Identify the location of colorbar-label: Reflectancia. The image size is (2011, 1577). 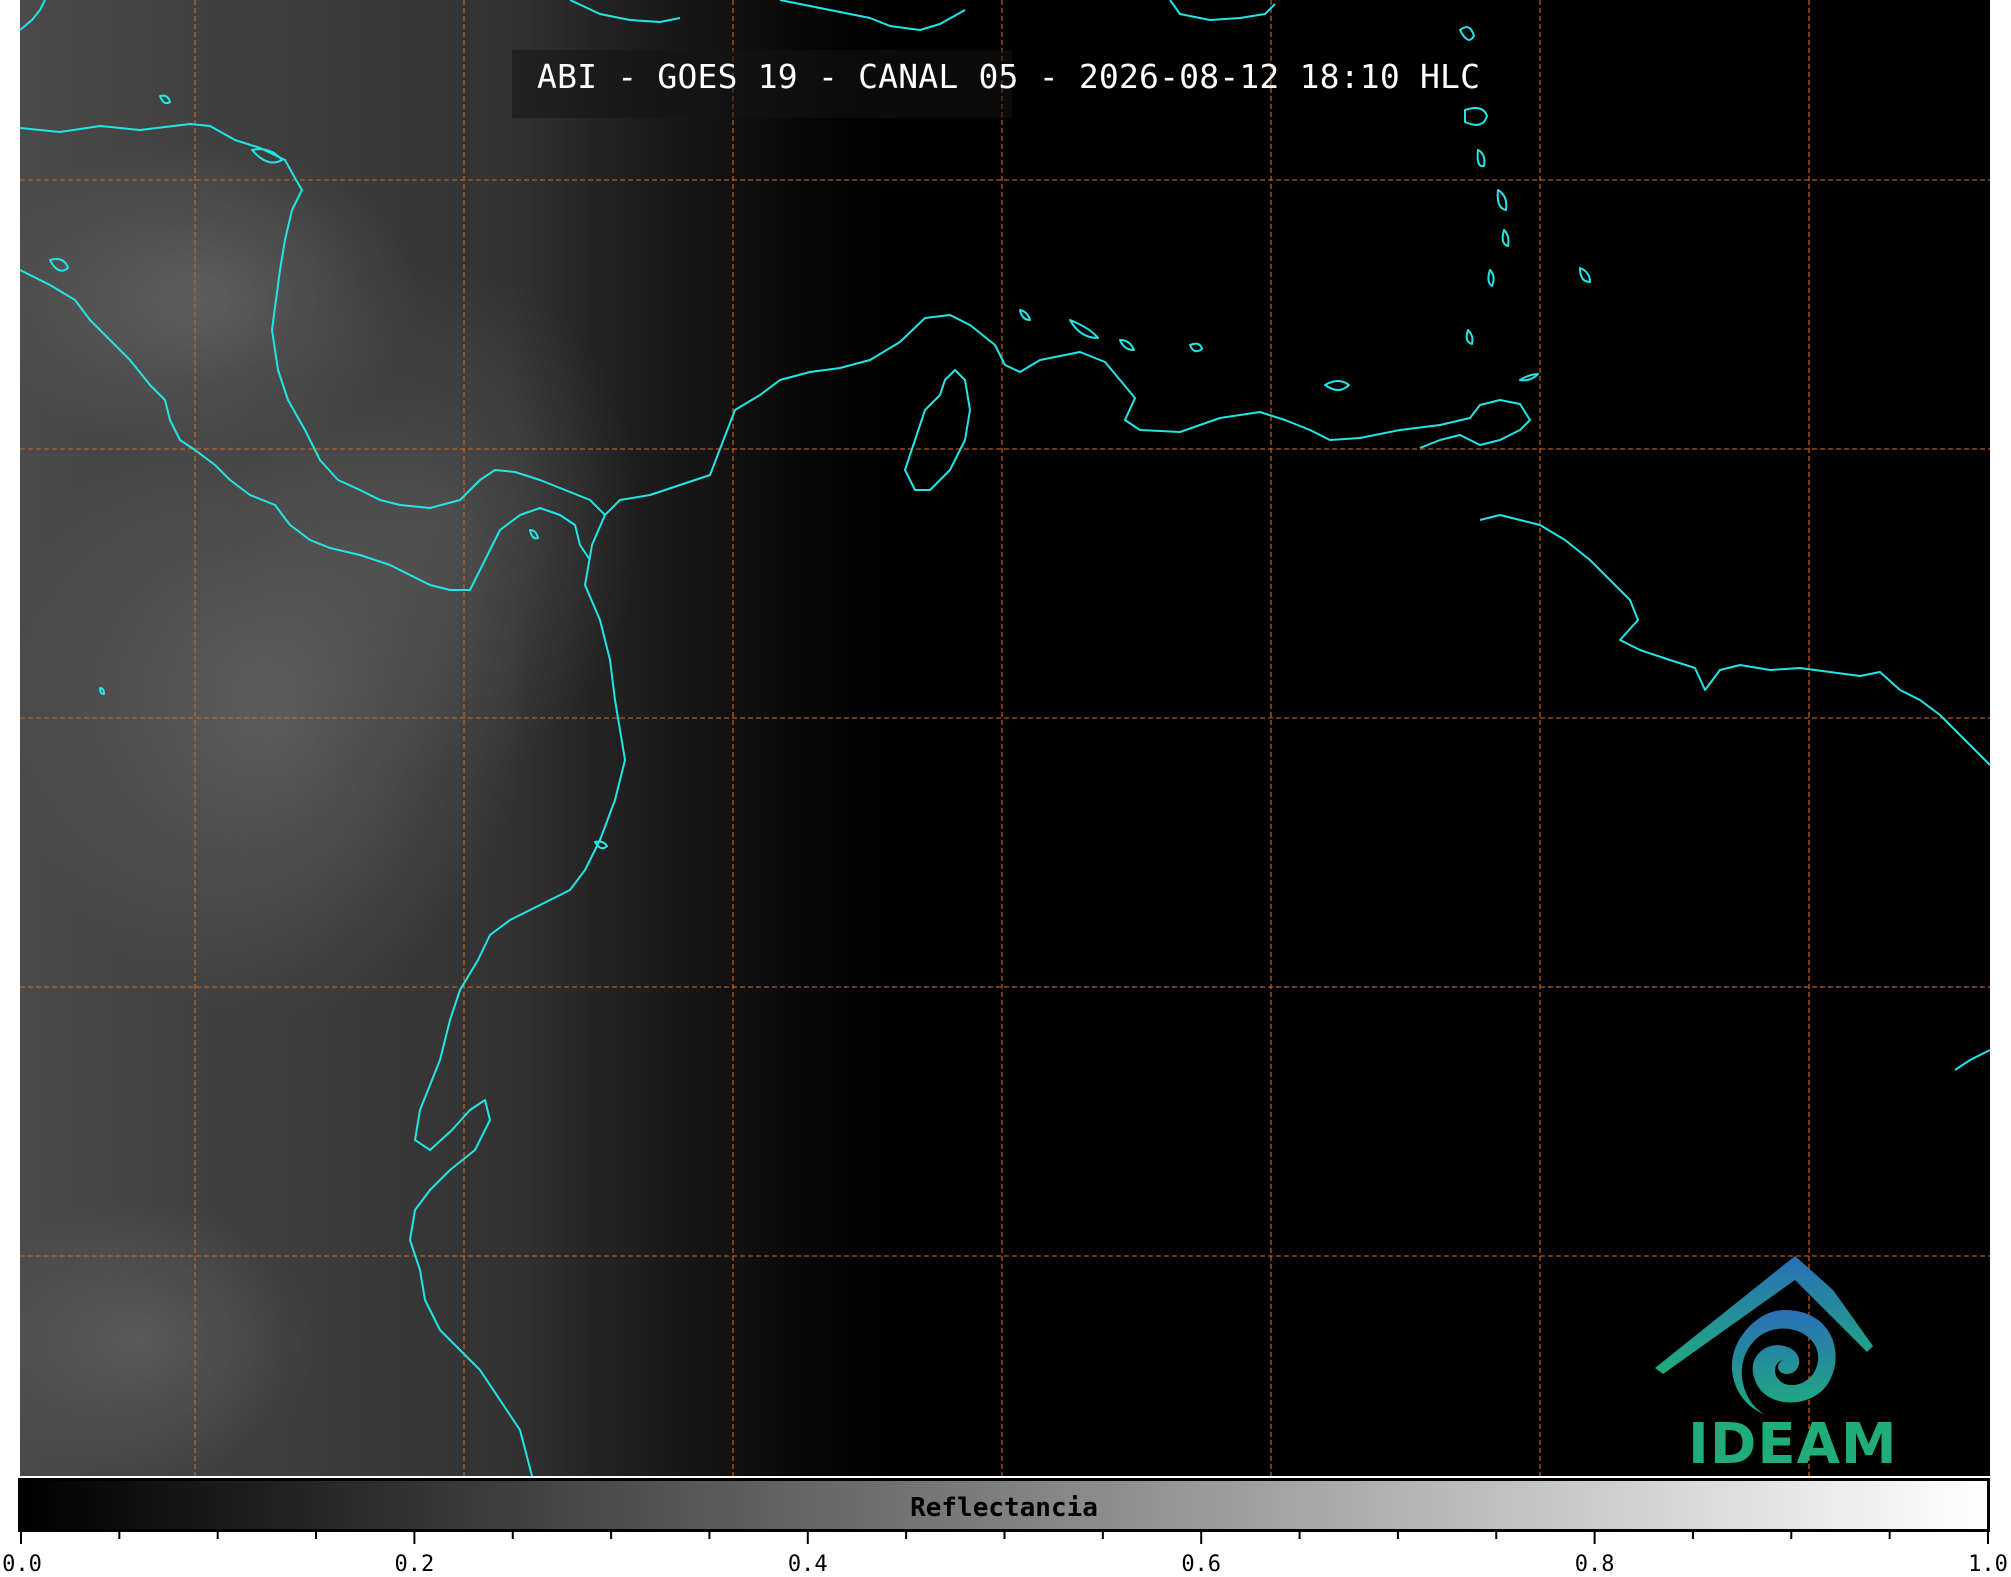
(1004, 1508).